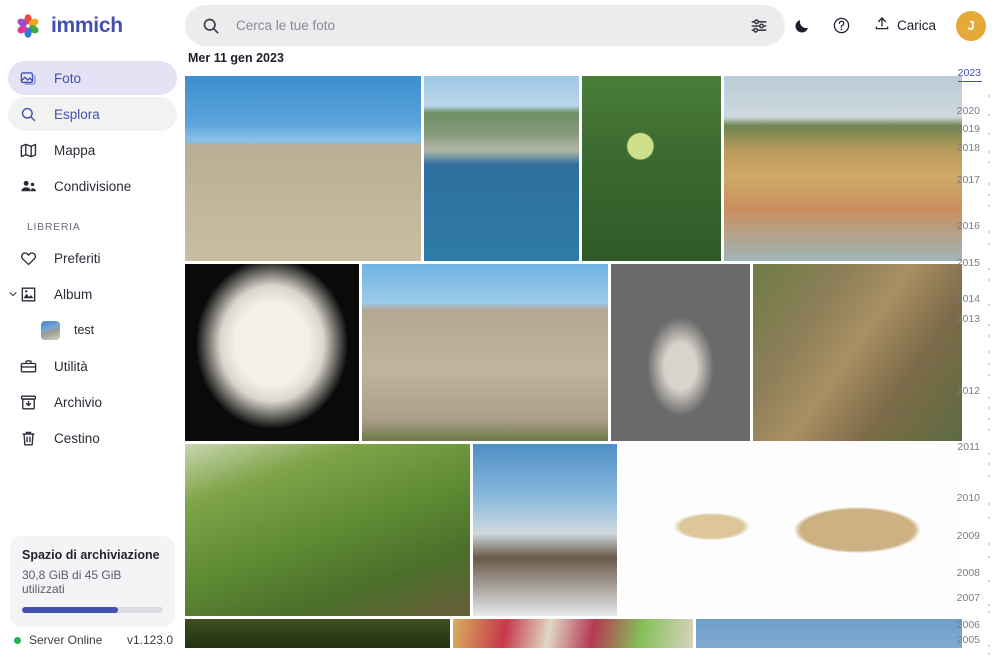  Describe the element at coordinates (968, 498) in the screenshot. I see `scrubber-year: 2010` at that location.